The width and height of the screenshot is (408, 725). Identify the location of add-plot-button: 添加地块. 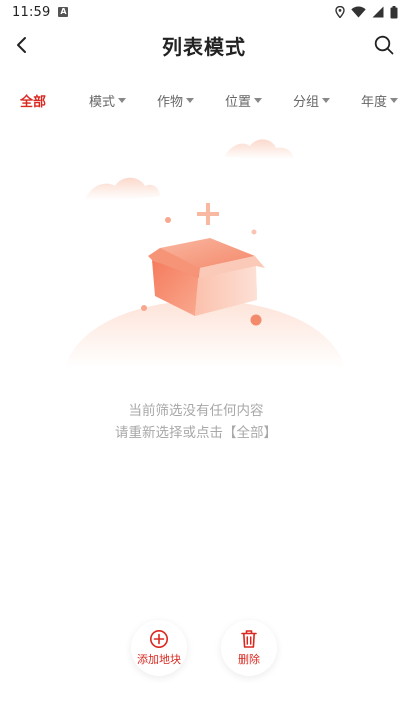
(159, 648).